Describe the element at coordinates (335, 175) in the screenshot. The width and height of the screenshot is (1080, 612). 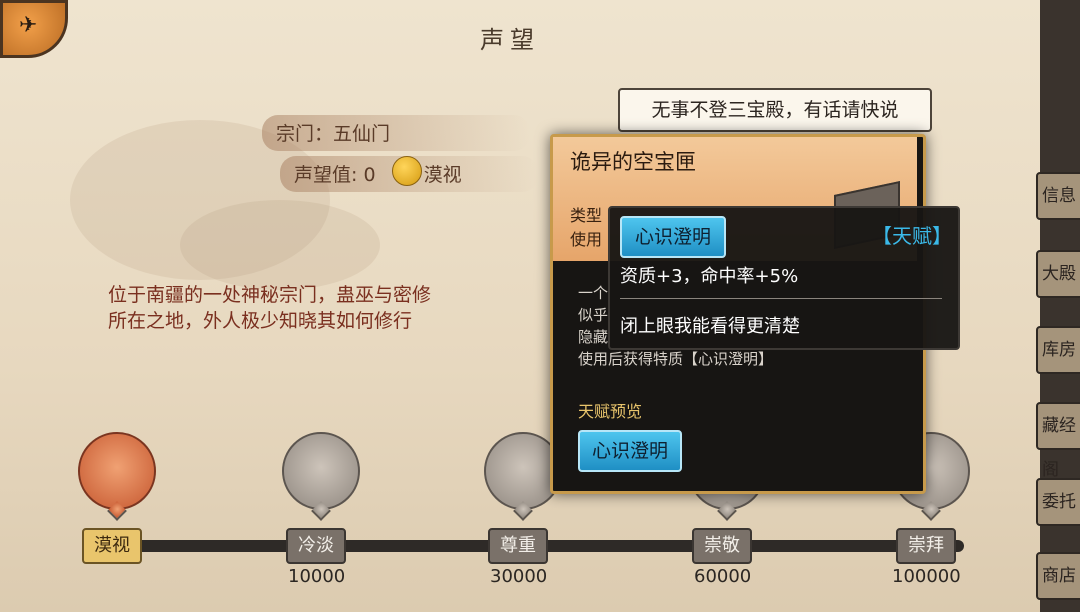
I see `reputation-label: 声望值: 0` at that location.